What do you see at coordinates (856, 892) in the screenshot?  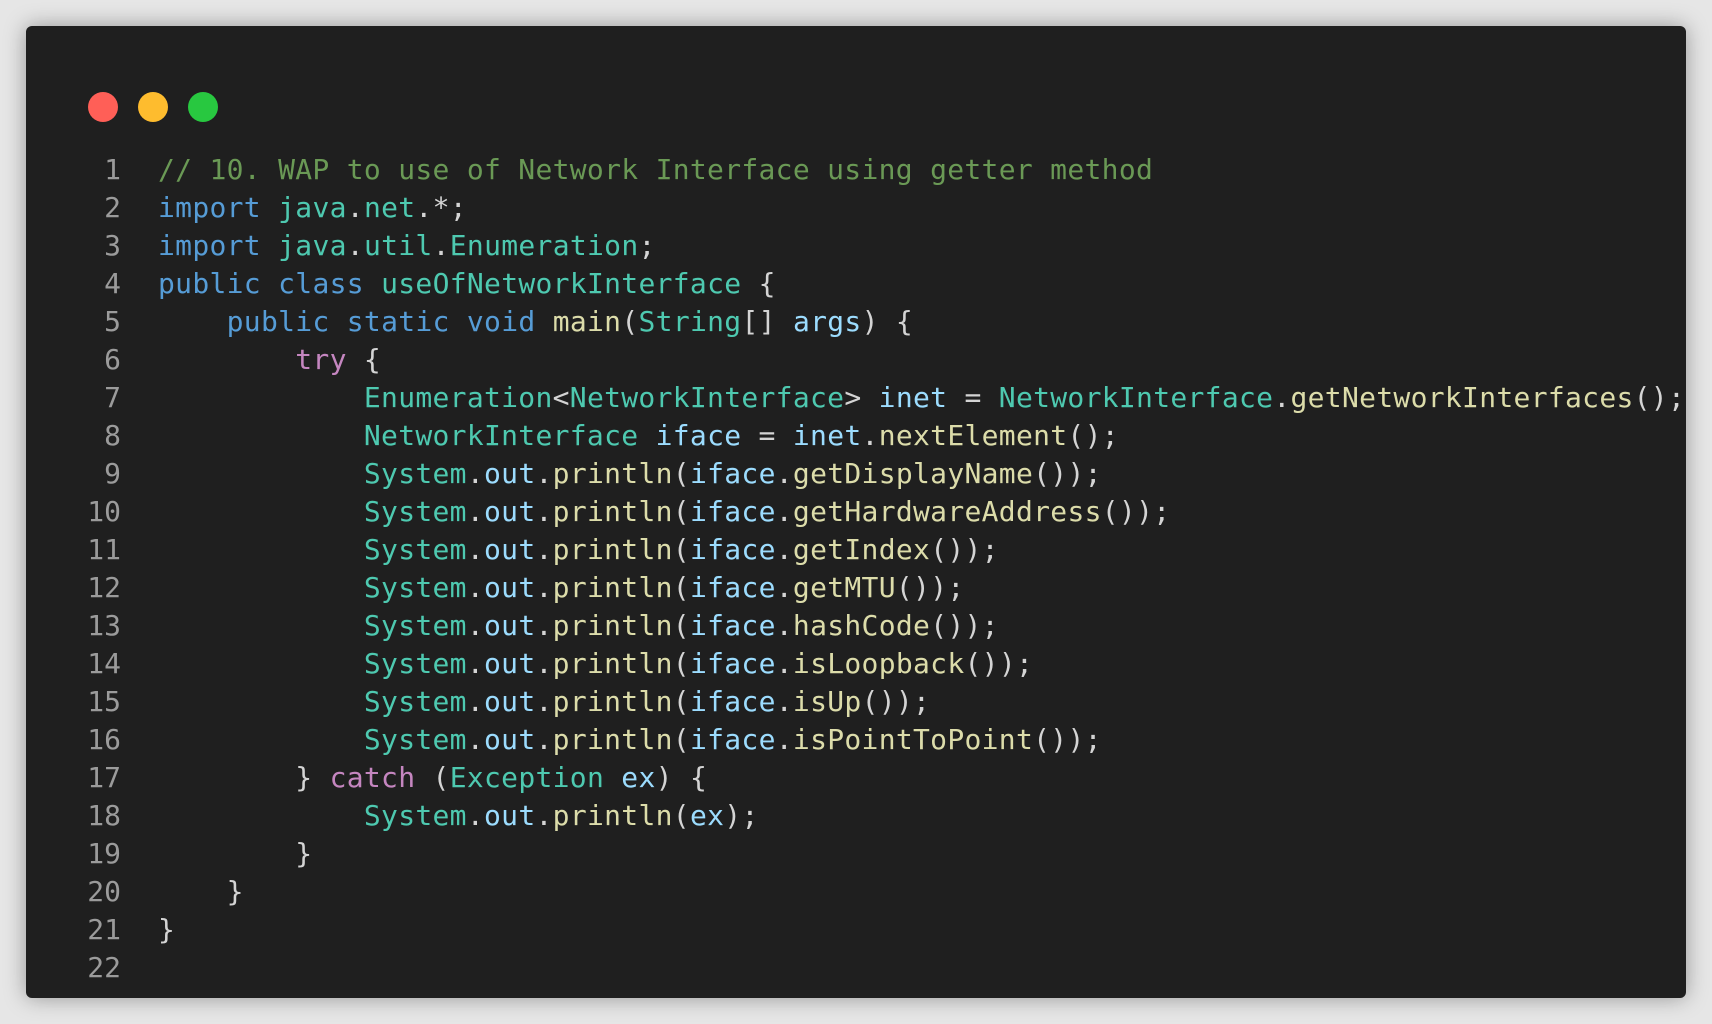 I see `code-line: 20 }` at bounding box center [856, 892].